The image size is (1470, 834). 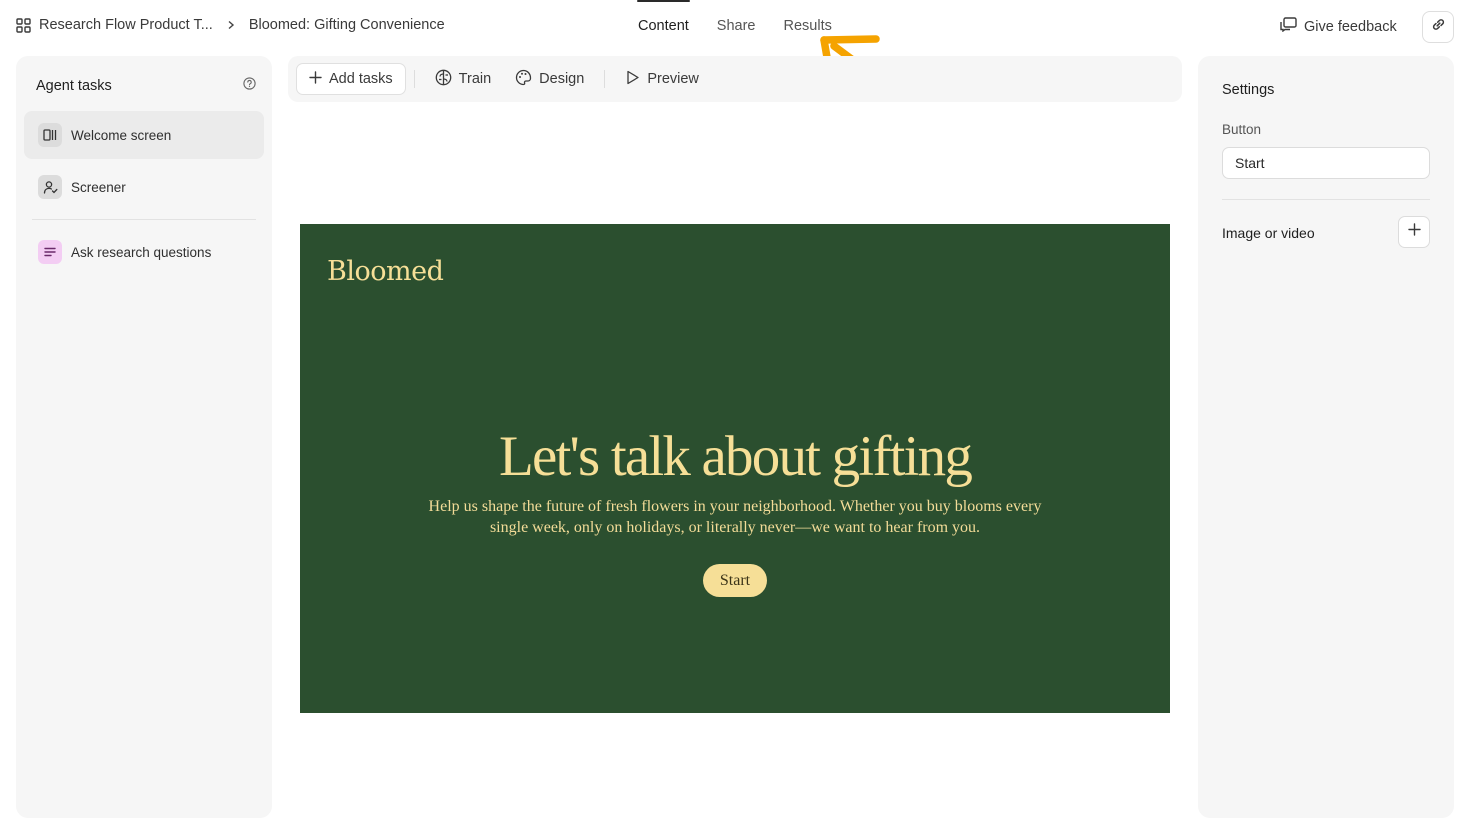 I want to click on sidebar-divider, so click(x=144, y=219).